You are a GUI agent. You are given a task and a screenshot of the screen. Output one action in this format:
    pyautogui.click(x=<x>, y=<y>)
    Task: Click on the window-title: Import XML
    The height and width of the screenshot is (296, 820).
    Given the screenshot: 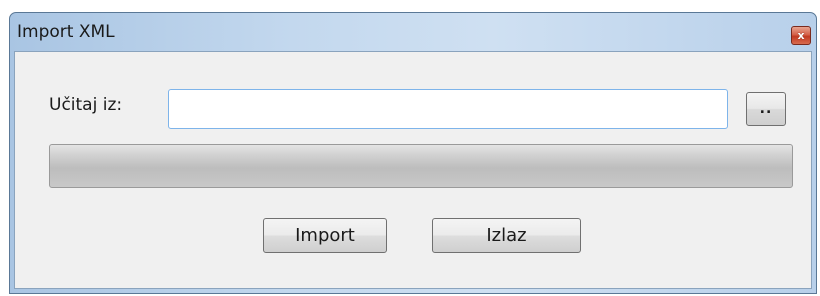 What is the action you would take?
    pyautogui.click(x=66, y=32)
    